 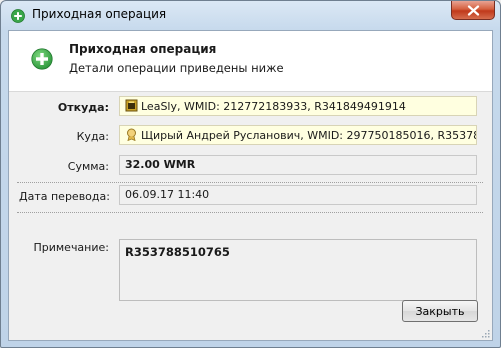 What do you see at coordinates (88, 166) in the screenshot?
I see `amount-label: Сумма:` at bounding box center [88, 166].